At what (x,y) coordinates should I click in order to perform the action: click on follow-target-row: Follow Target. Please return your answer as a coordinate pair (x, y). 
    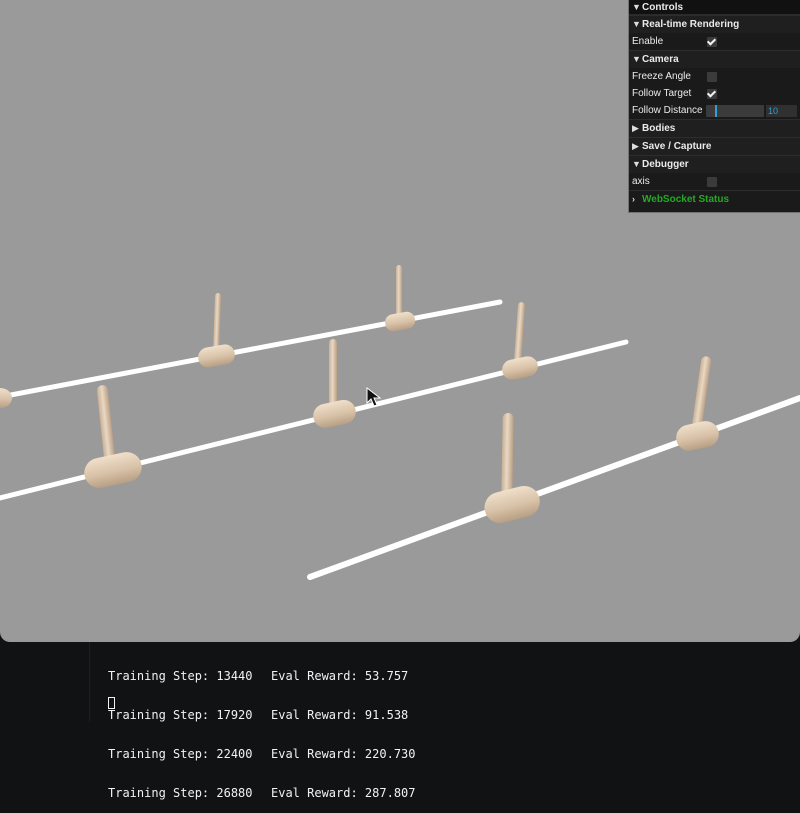
    Looking at the image, I should click on (714, 93).